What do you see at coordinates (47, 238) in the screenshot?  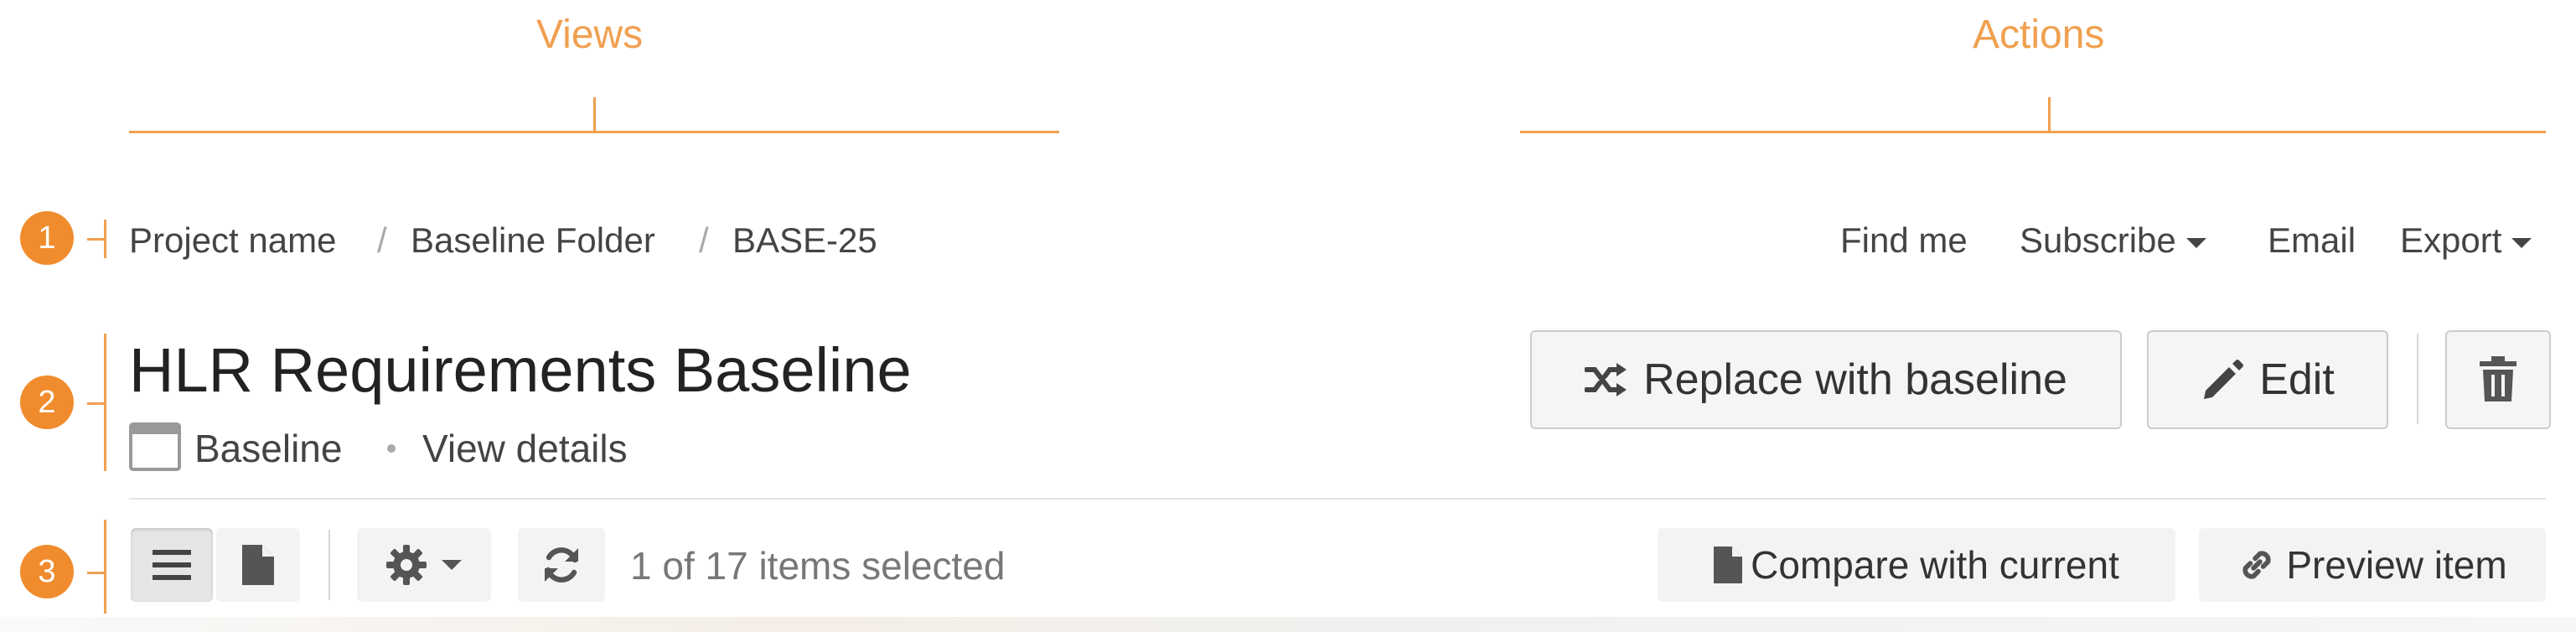 I see `section-marker-1: 1` at bounding box center [47, 238].